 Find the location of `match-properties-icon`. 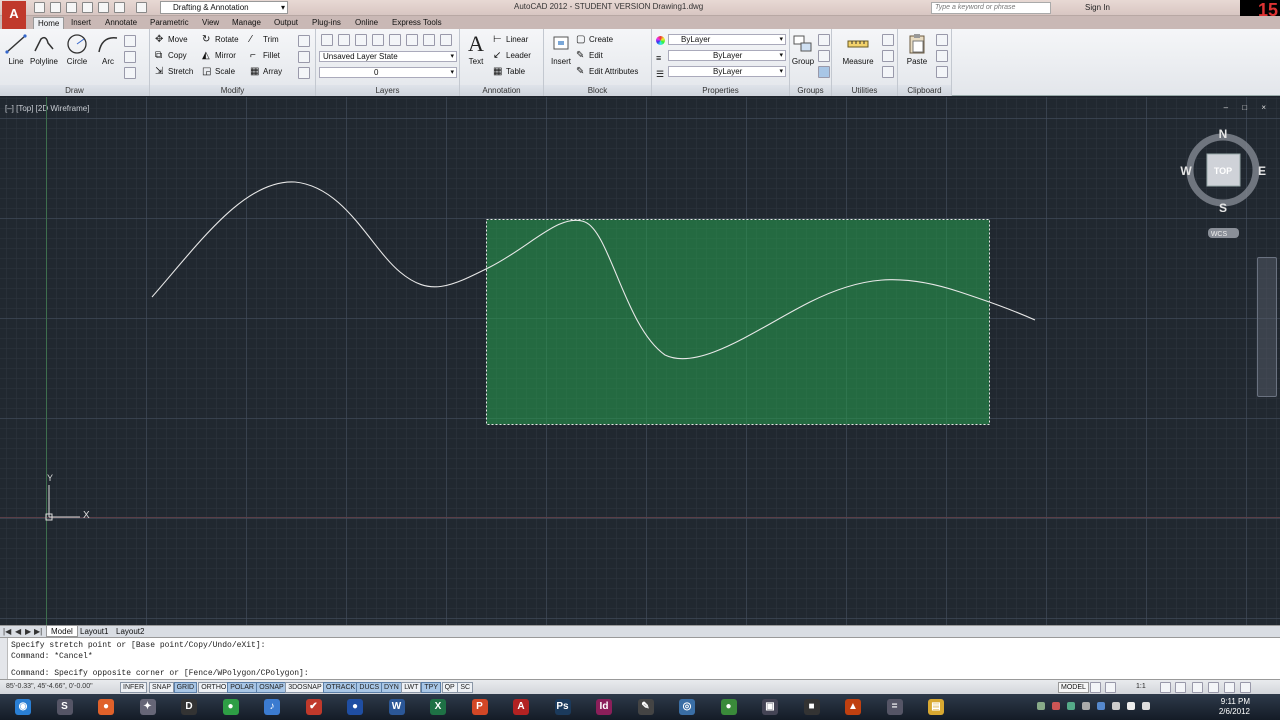

match-properties-icon is located at coordinates (942, 72).